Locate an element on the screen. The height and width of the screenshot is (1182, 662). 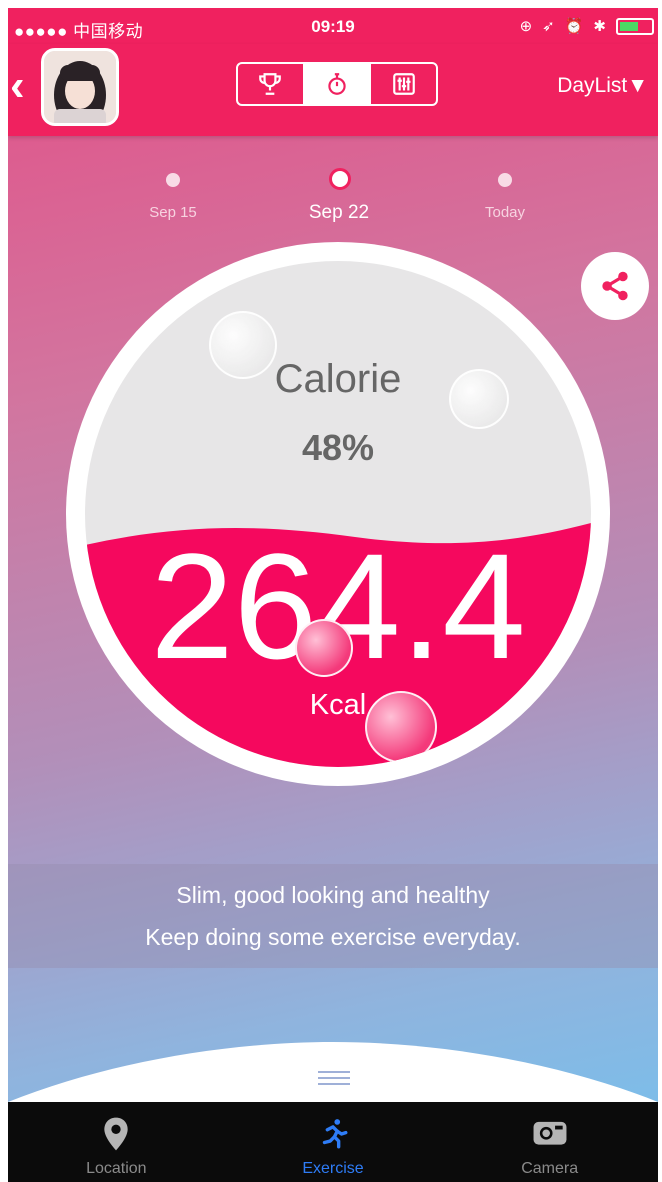
timeline-dot-today is located at coordinates (505, 180).